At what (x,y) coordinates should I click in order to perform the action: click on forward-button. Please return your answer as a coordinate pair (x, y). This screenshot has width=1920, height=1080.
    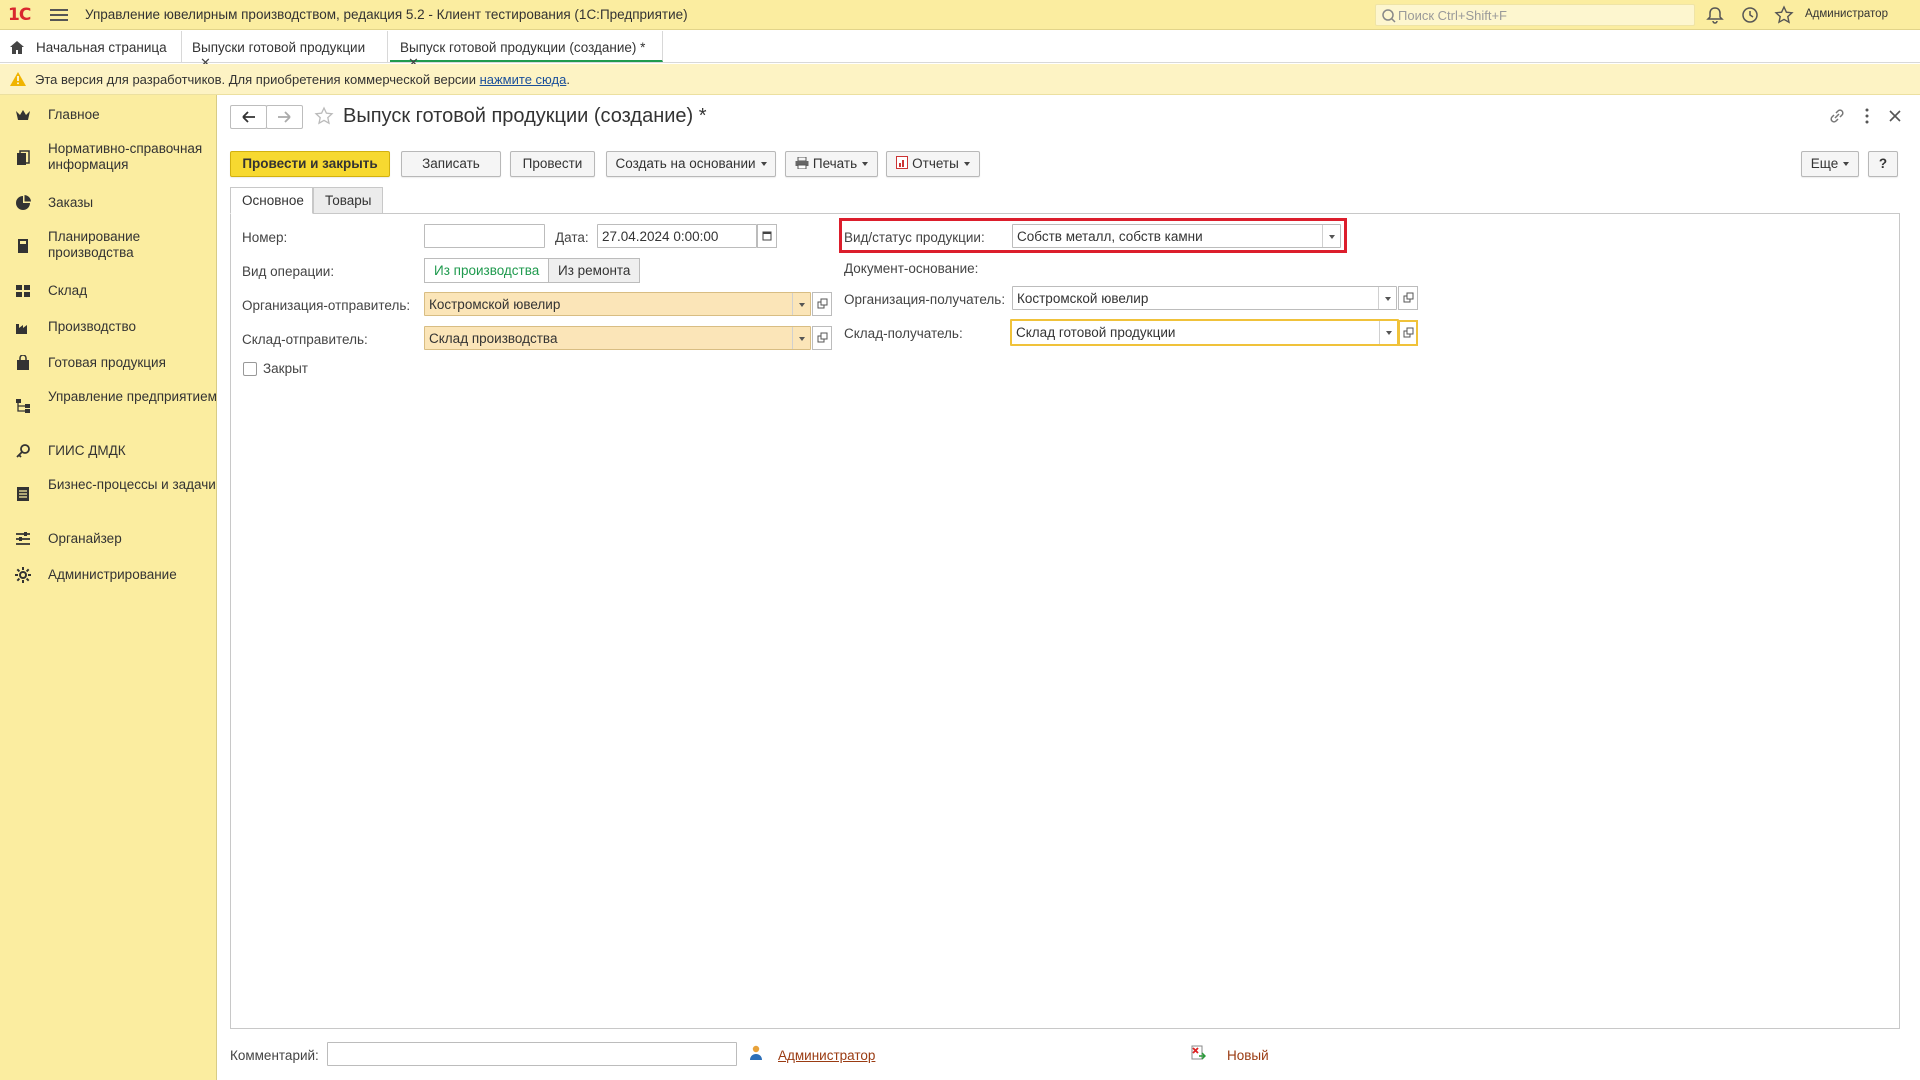
    Looking at the image, I should click on (284, 117).